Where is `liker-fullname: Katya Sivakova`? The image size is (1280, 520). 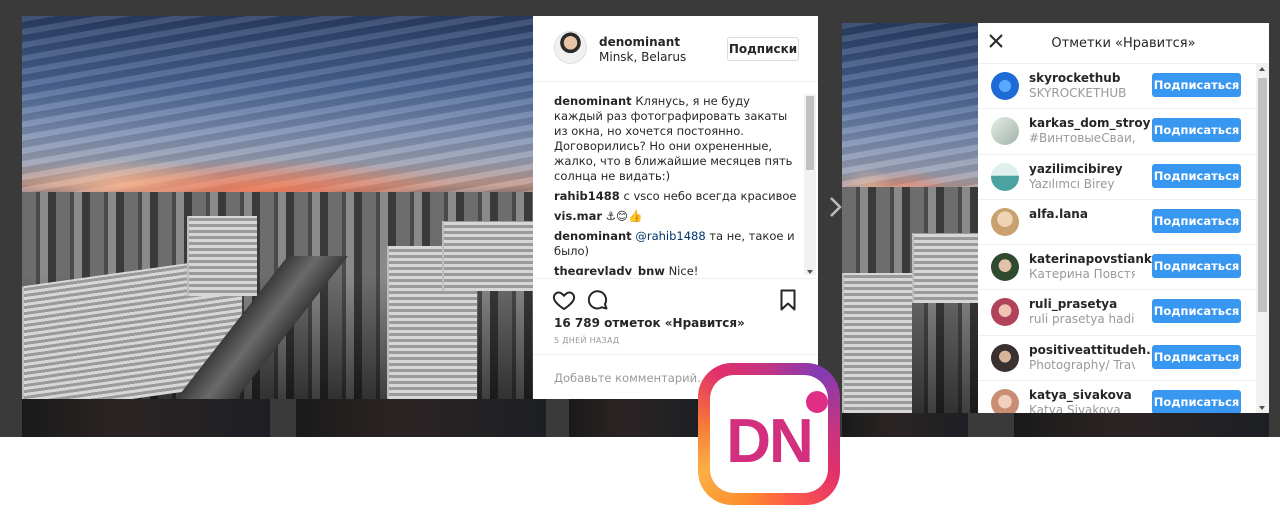
liker-fullname: Katya Sivakova is located at coordinates (1075, 408).